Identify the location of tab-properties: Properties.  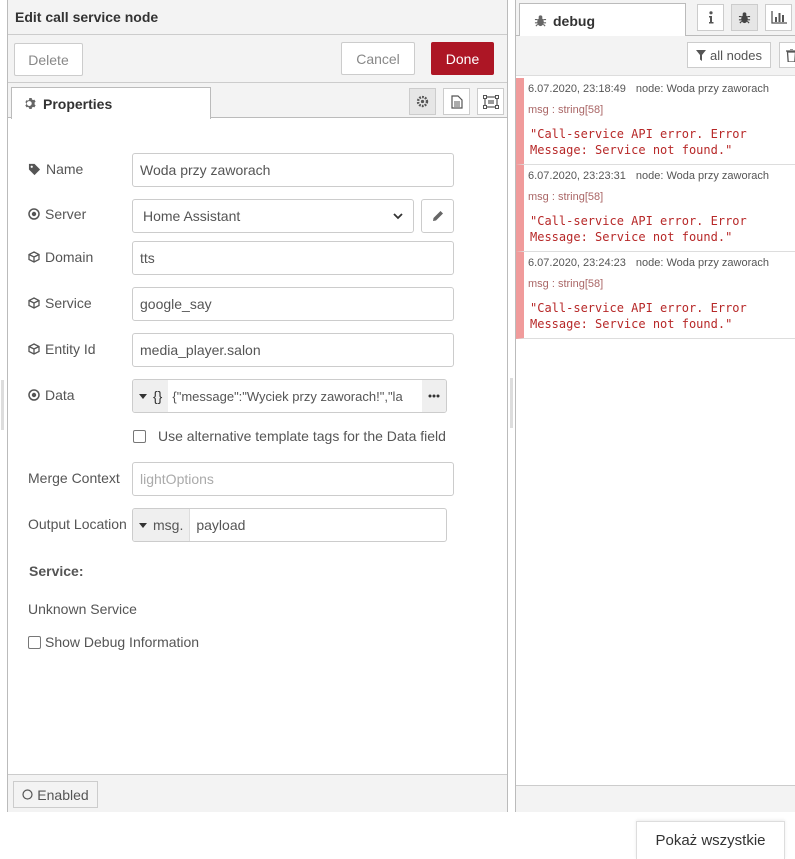
(111, 103).